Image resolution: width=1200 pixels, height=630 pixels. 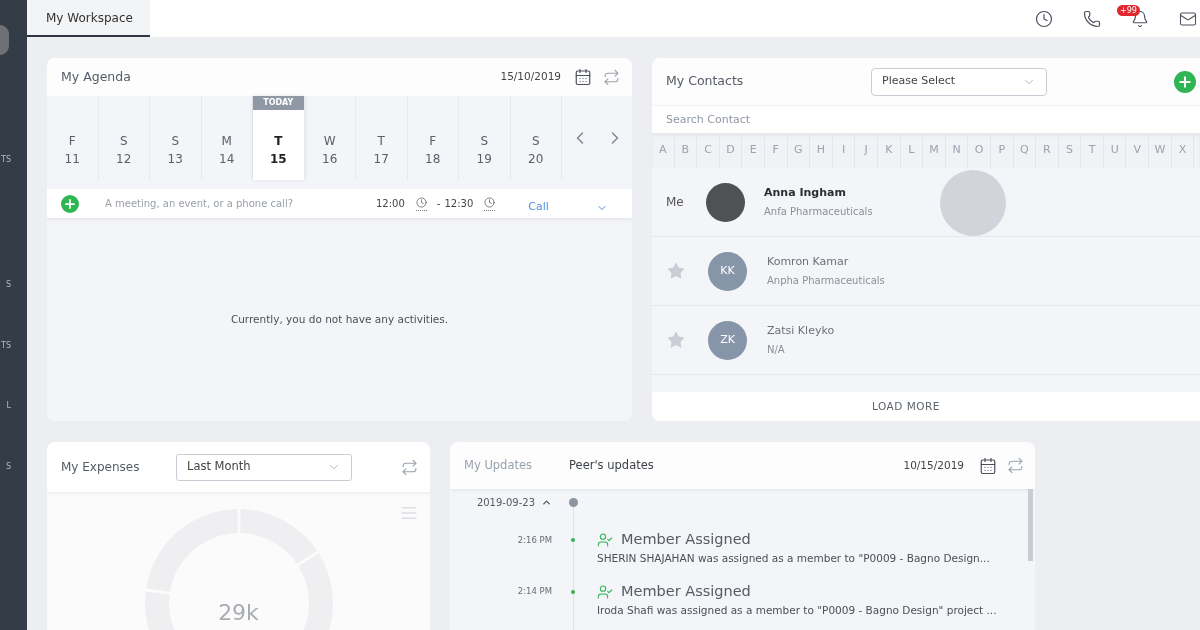 What do you see at coordinates (238, 613) in the screenshot?
I see `total-label: 29k` at bounding box center [238, 613].